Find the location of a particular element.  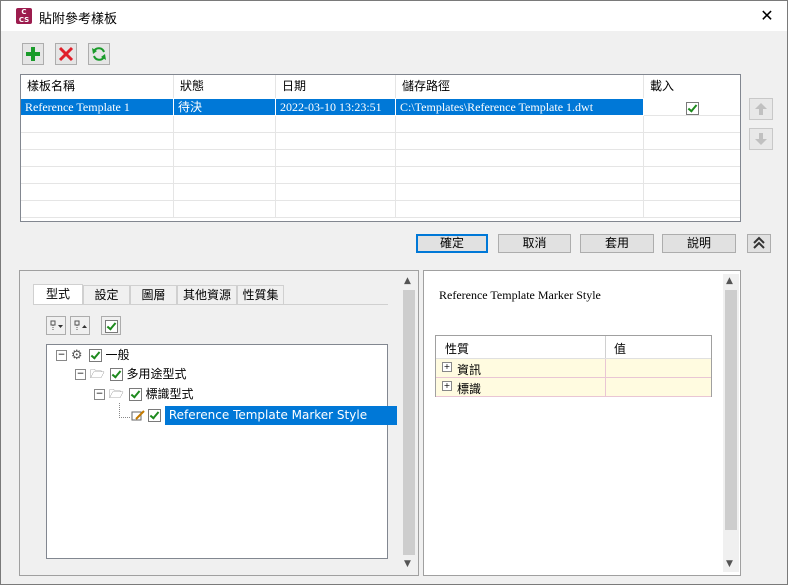

apply-button: 套用 is located at coordinates (617, 243).